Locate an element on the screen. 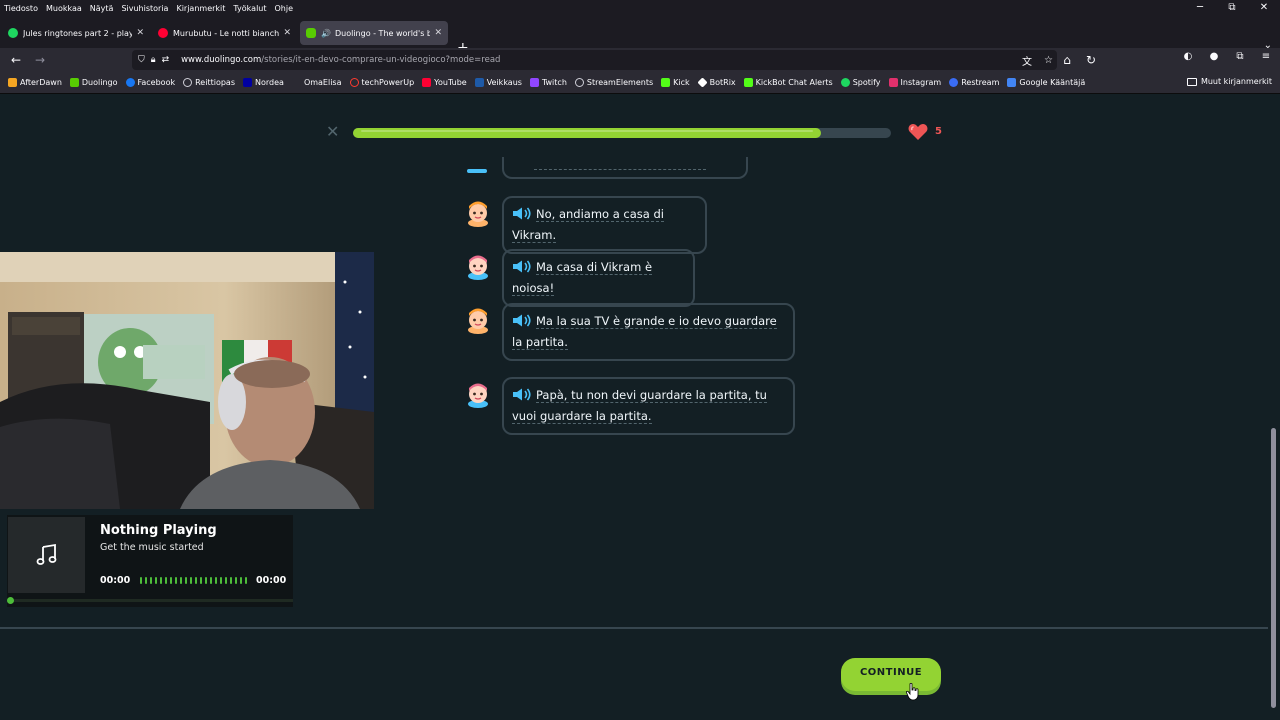 The height and width of the screenshot is (720, 1280). back-icon: ← is located at coordinates (16, 60).